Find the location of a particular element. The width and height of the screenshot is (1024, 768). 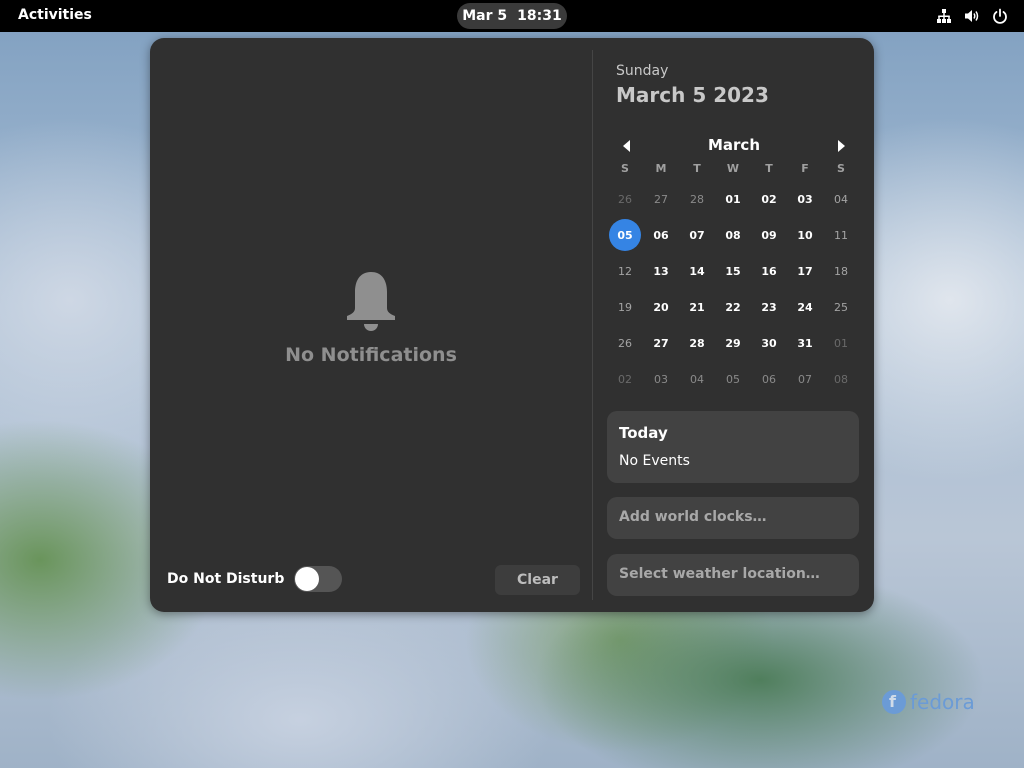

events-title: Today is located at coordinates (643, 433).